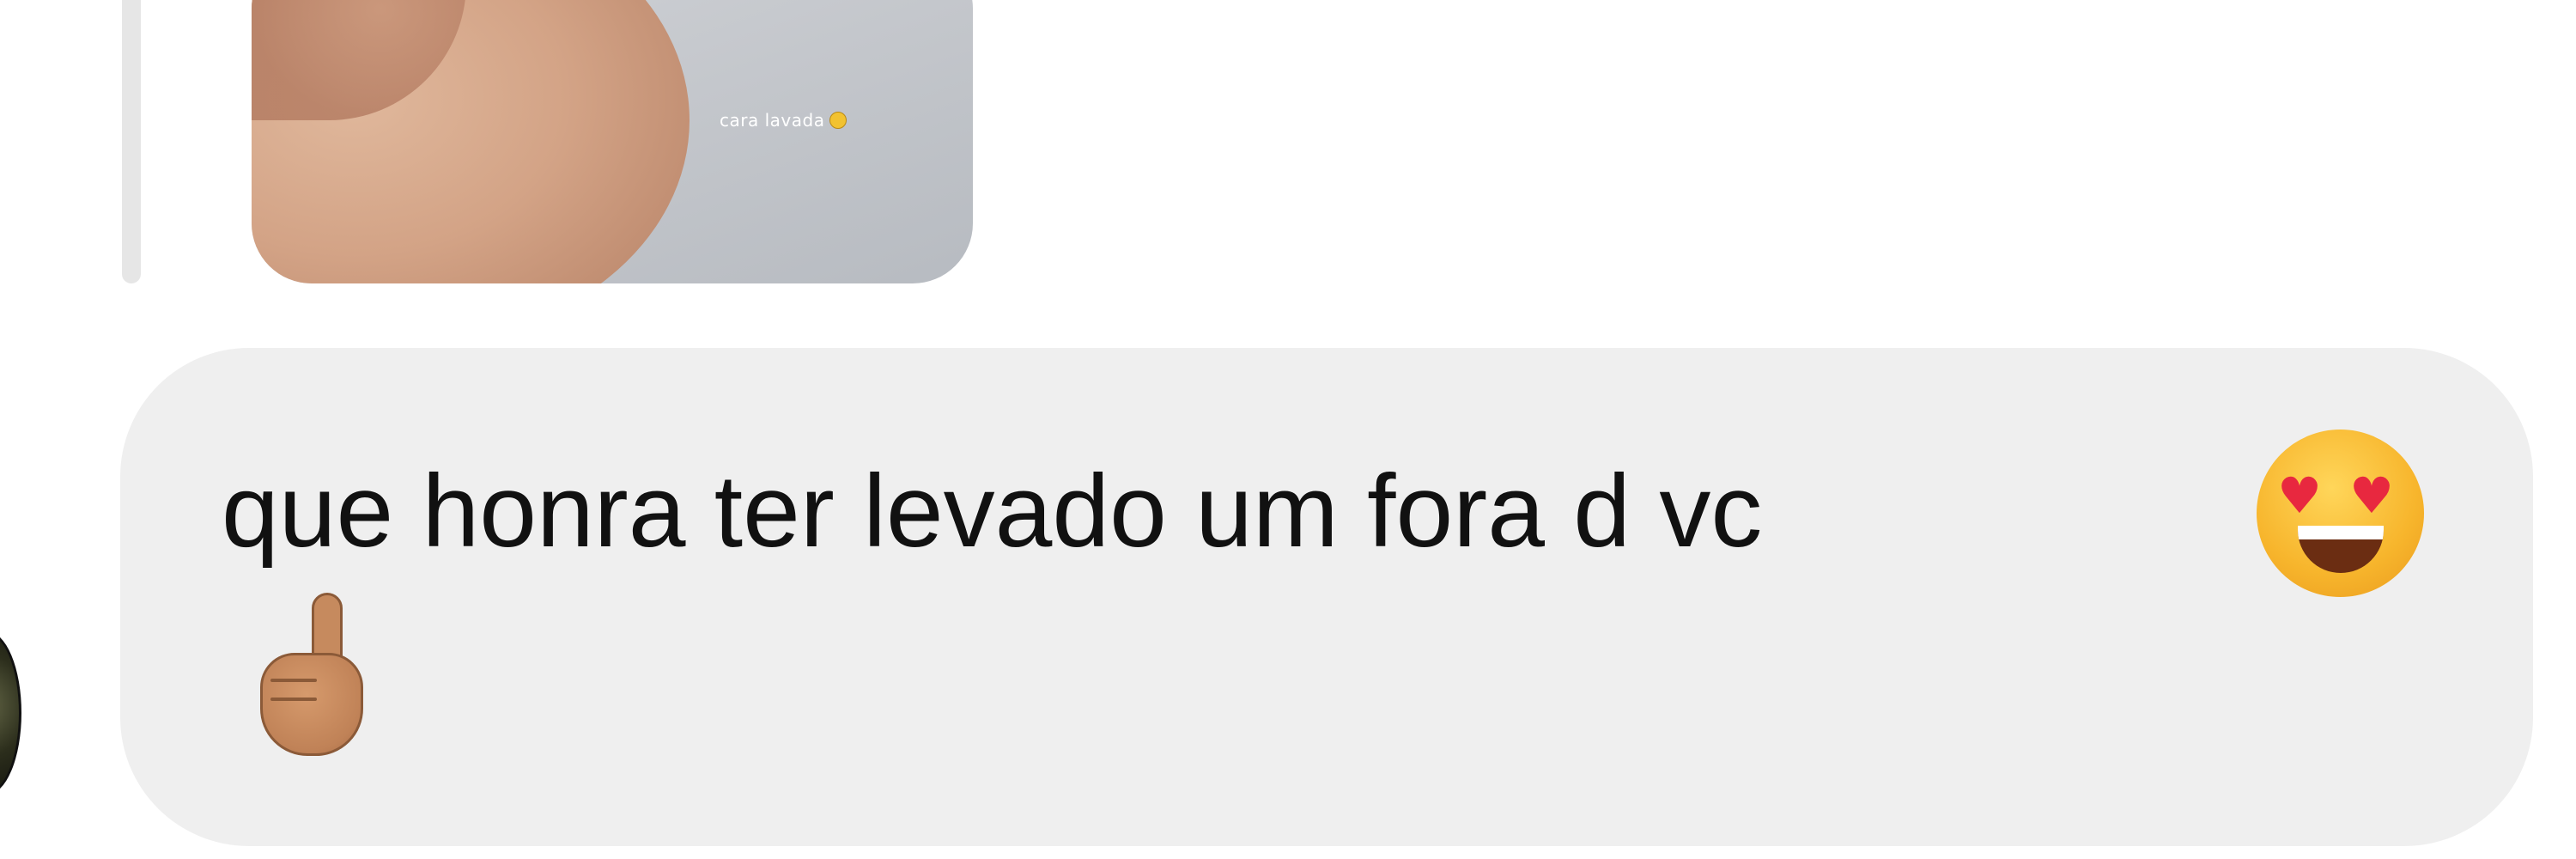 Image resolution: width=2576 pixels, height=859 pixels. What do you see at coordinates (293, 681) in the screenshot?
I see `pointing-knuckles` at bounding box center [293, 681].